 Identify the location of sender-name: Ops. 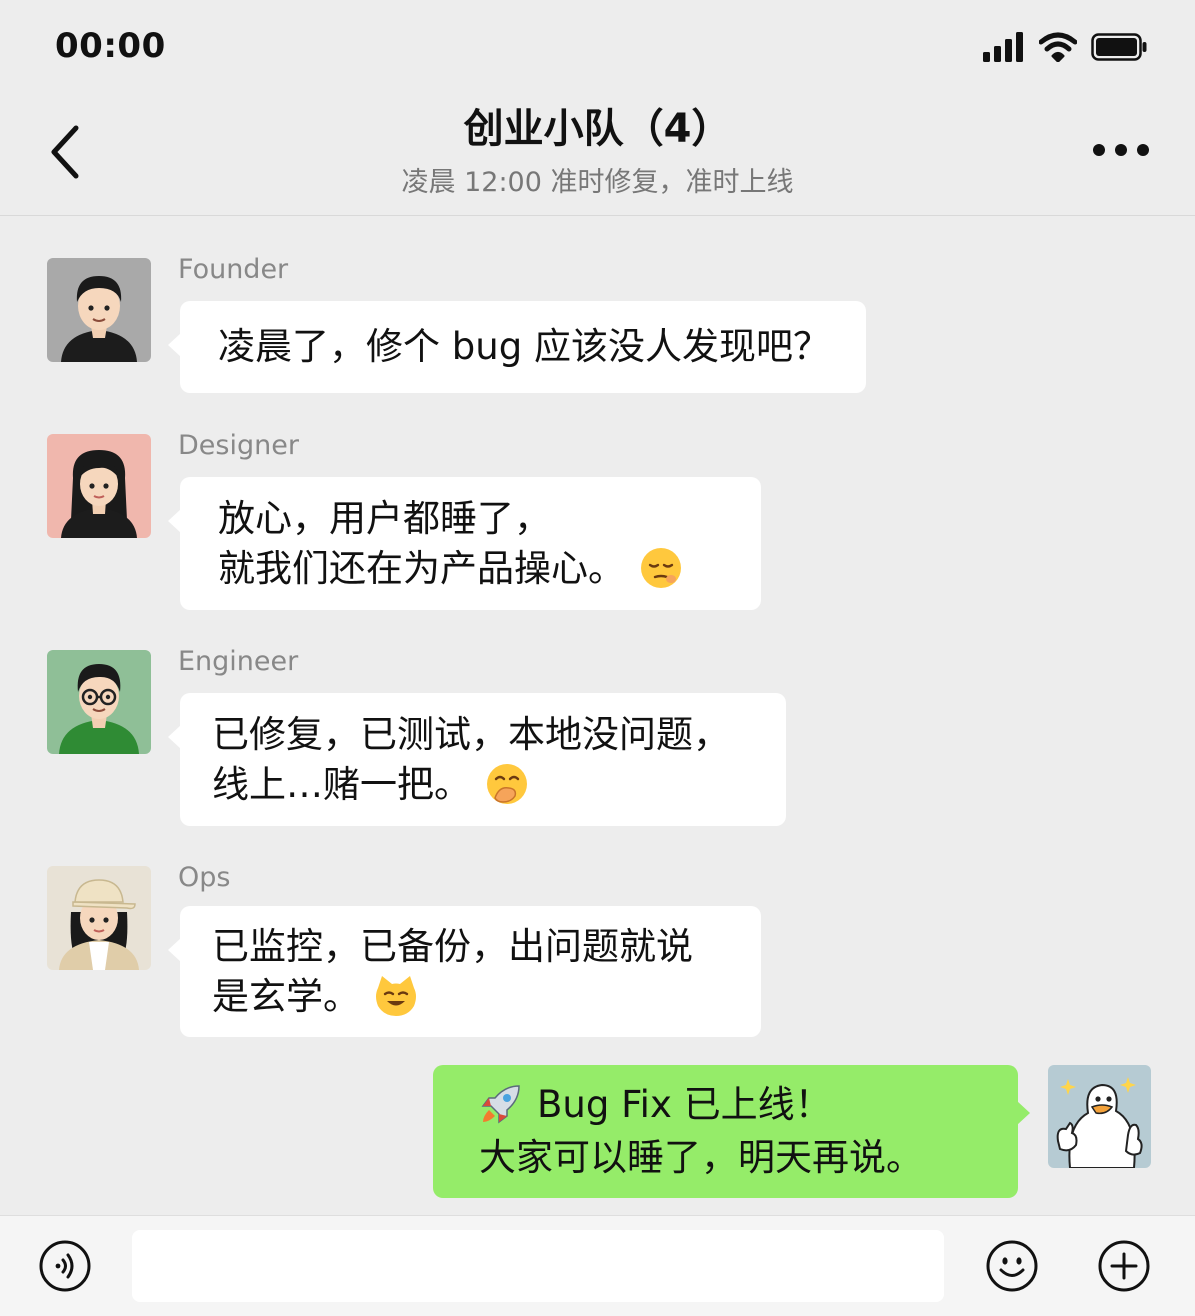
(204, 877).